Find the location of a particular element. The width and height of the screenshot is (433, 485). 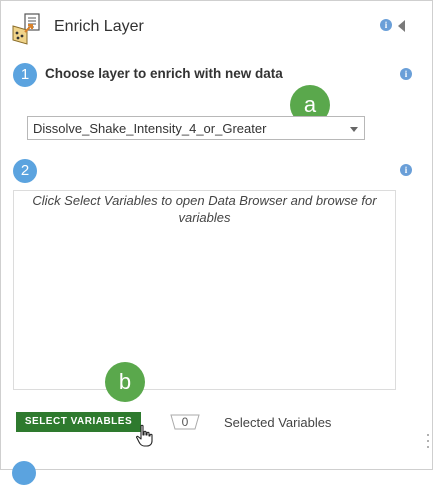

enrich-layer-icon is located at coordinates (26, 29).